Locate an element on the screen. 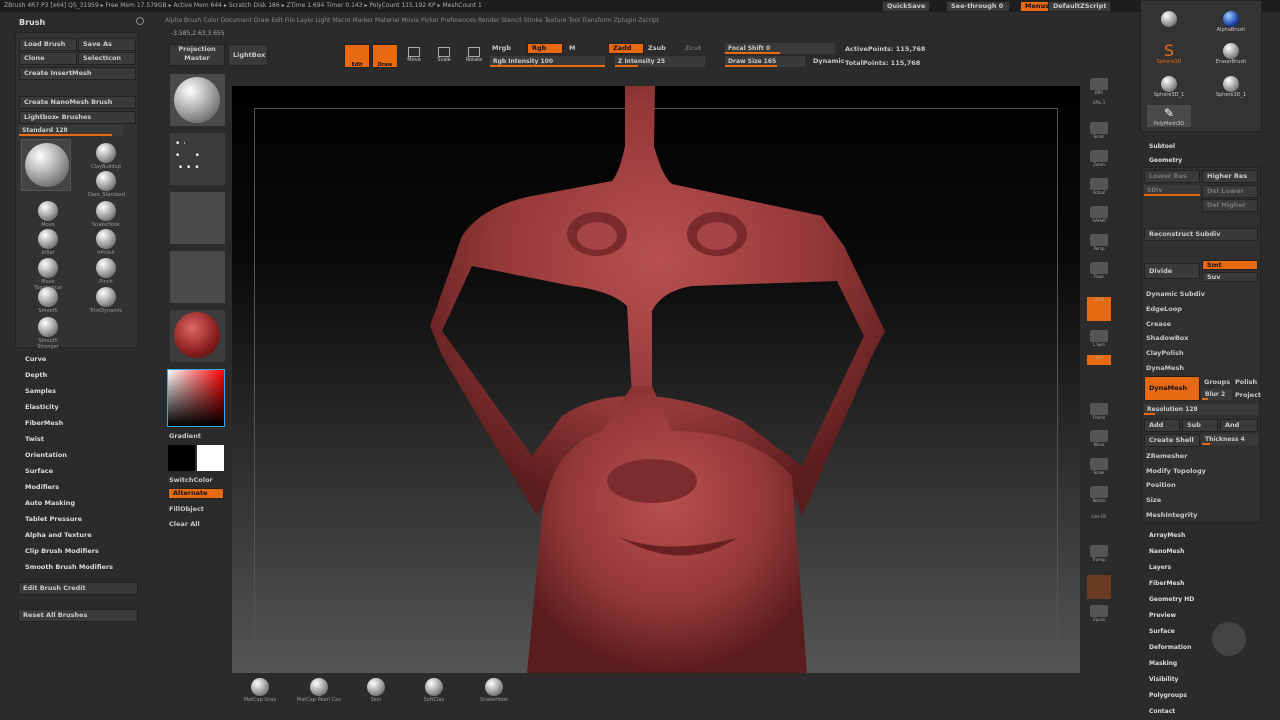  clone-button: Clone is located at coordinates (48, 58).